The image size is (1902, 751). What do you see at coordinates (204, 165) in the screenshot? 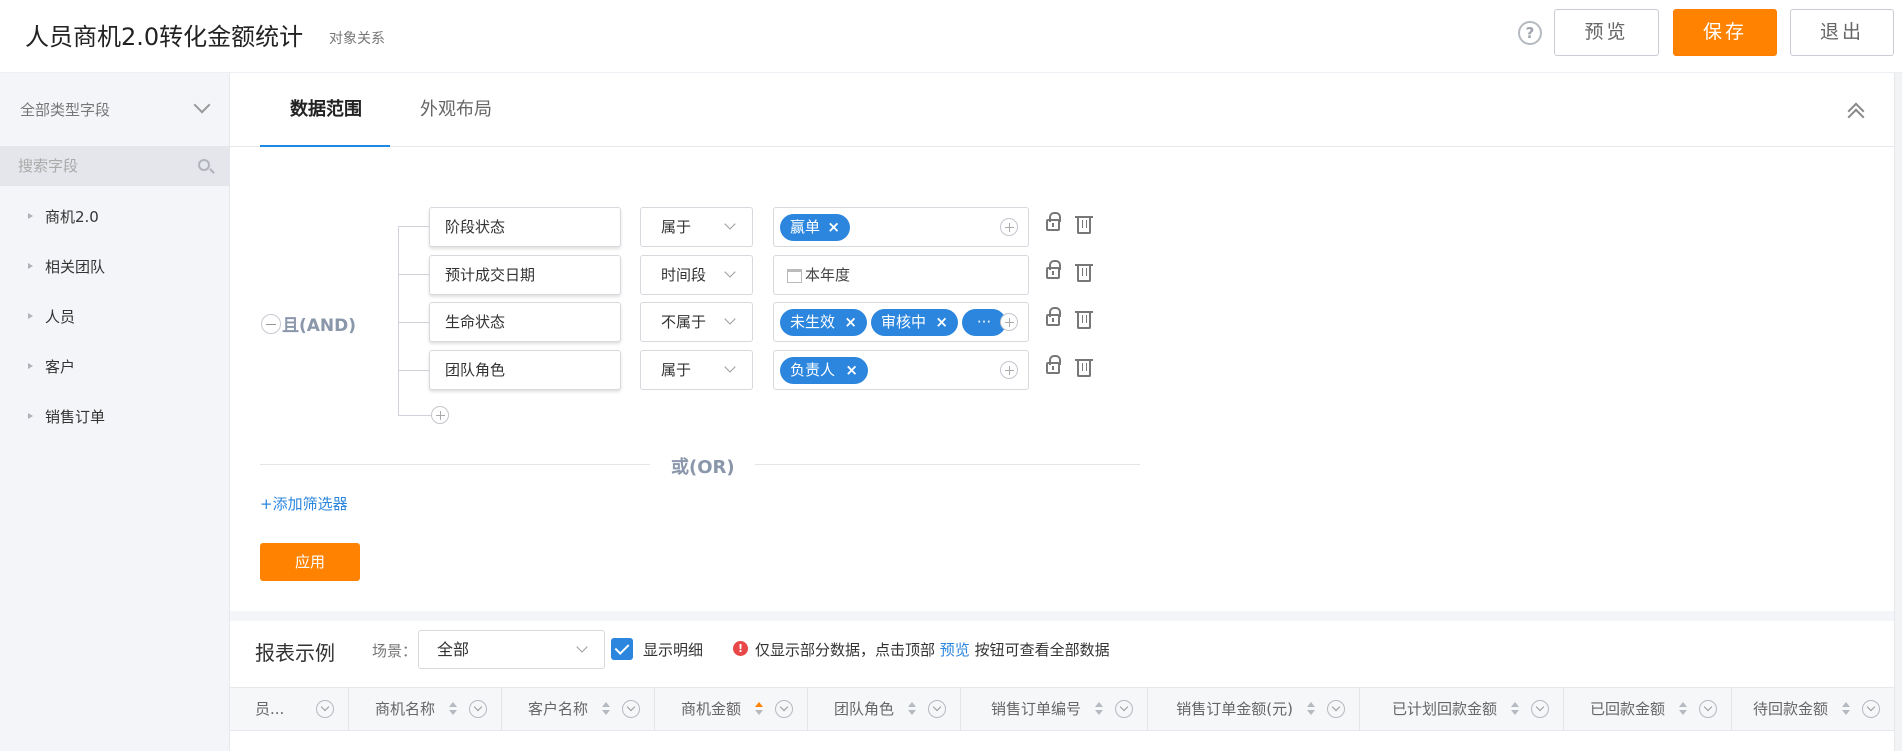
I see `search-icon` at bounding box center [204, 165].